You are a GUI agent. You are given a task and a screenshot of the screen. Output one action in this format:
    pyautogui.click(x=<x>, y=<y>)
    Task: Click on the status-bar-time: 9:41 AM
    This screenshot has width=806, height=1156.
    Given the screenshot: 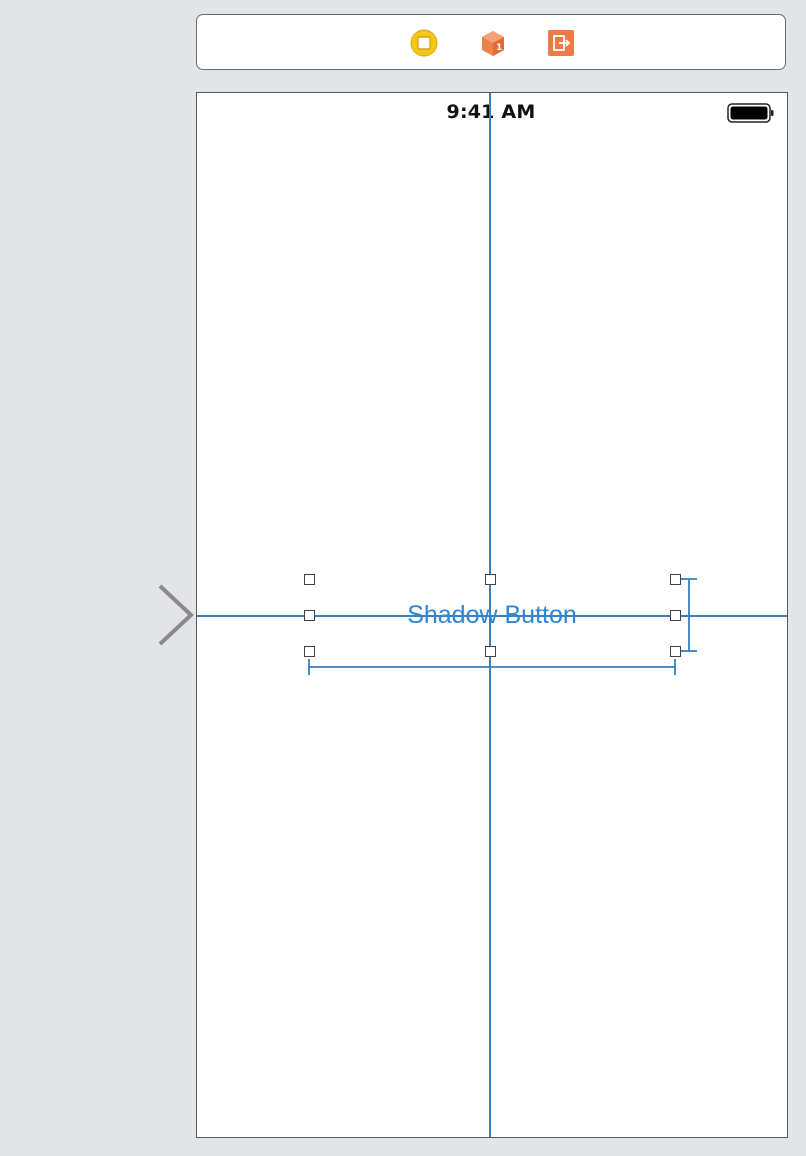 What is the action you would take?
    pyautogui.click(x=491, y=112)
    